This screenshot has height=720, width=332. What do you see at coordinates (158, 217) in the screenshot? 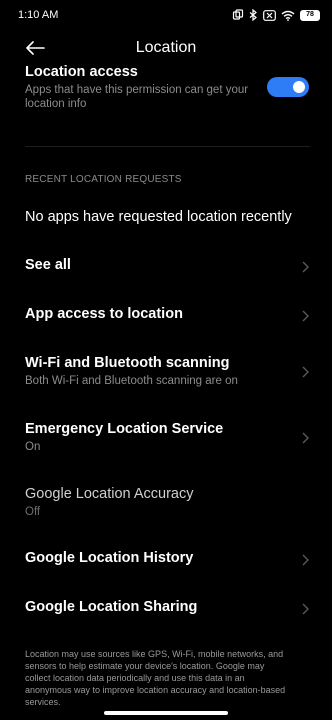
I see `no-recent-requests: No apps have requested location recently` at bounding box center [158, 217].